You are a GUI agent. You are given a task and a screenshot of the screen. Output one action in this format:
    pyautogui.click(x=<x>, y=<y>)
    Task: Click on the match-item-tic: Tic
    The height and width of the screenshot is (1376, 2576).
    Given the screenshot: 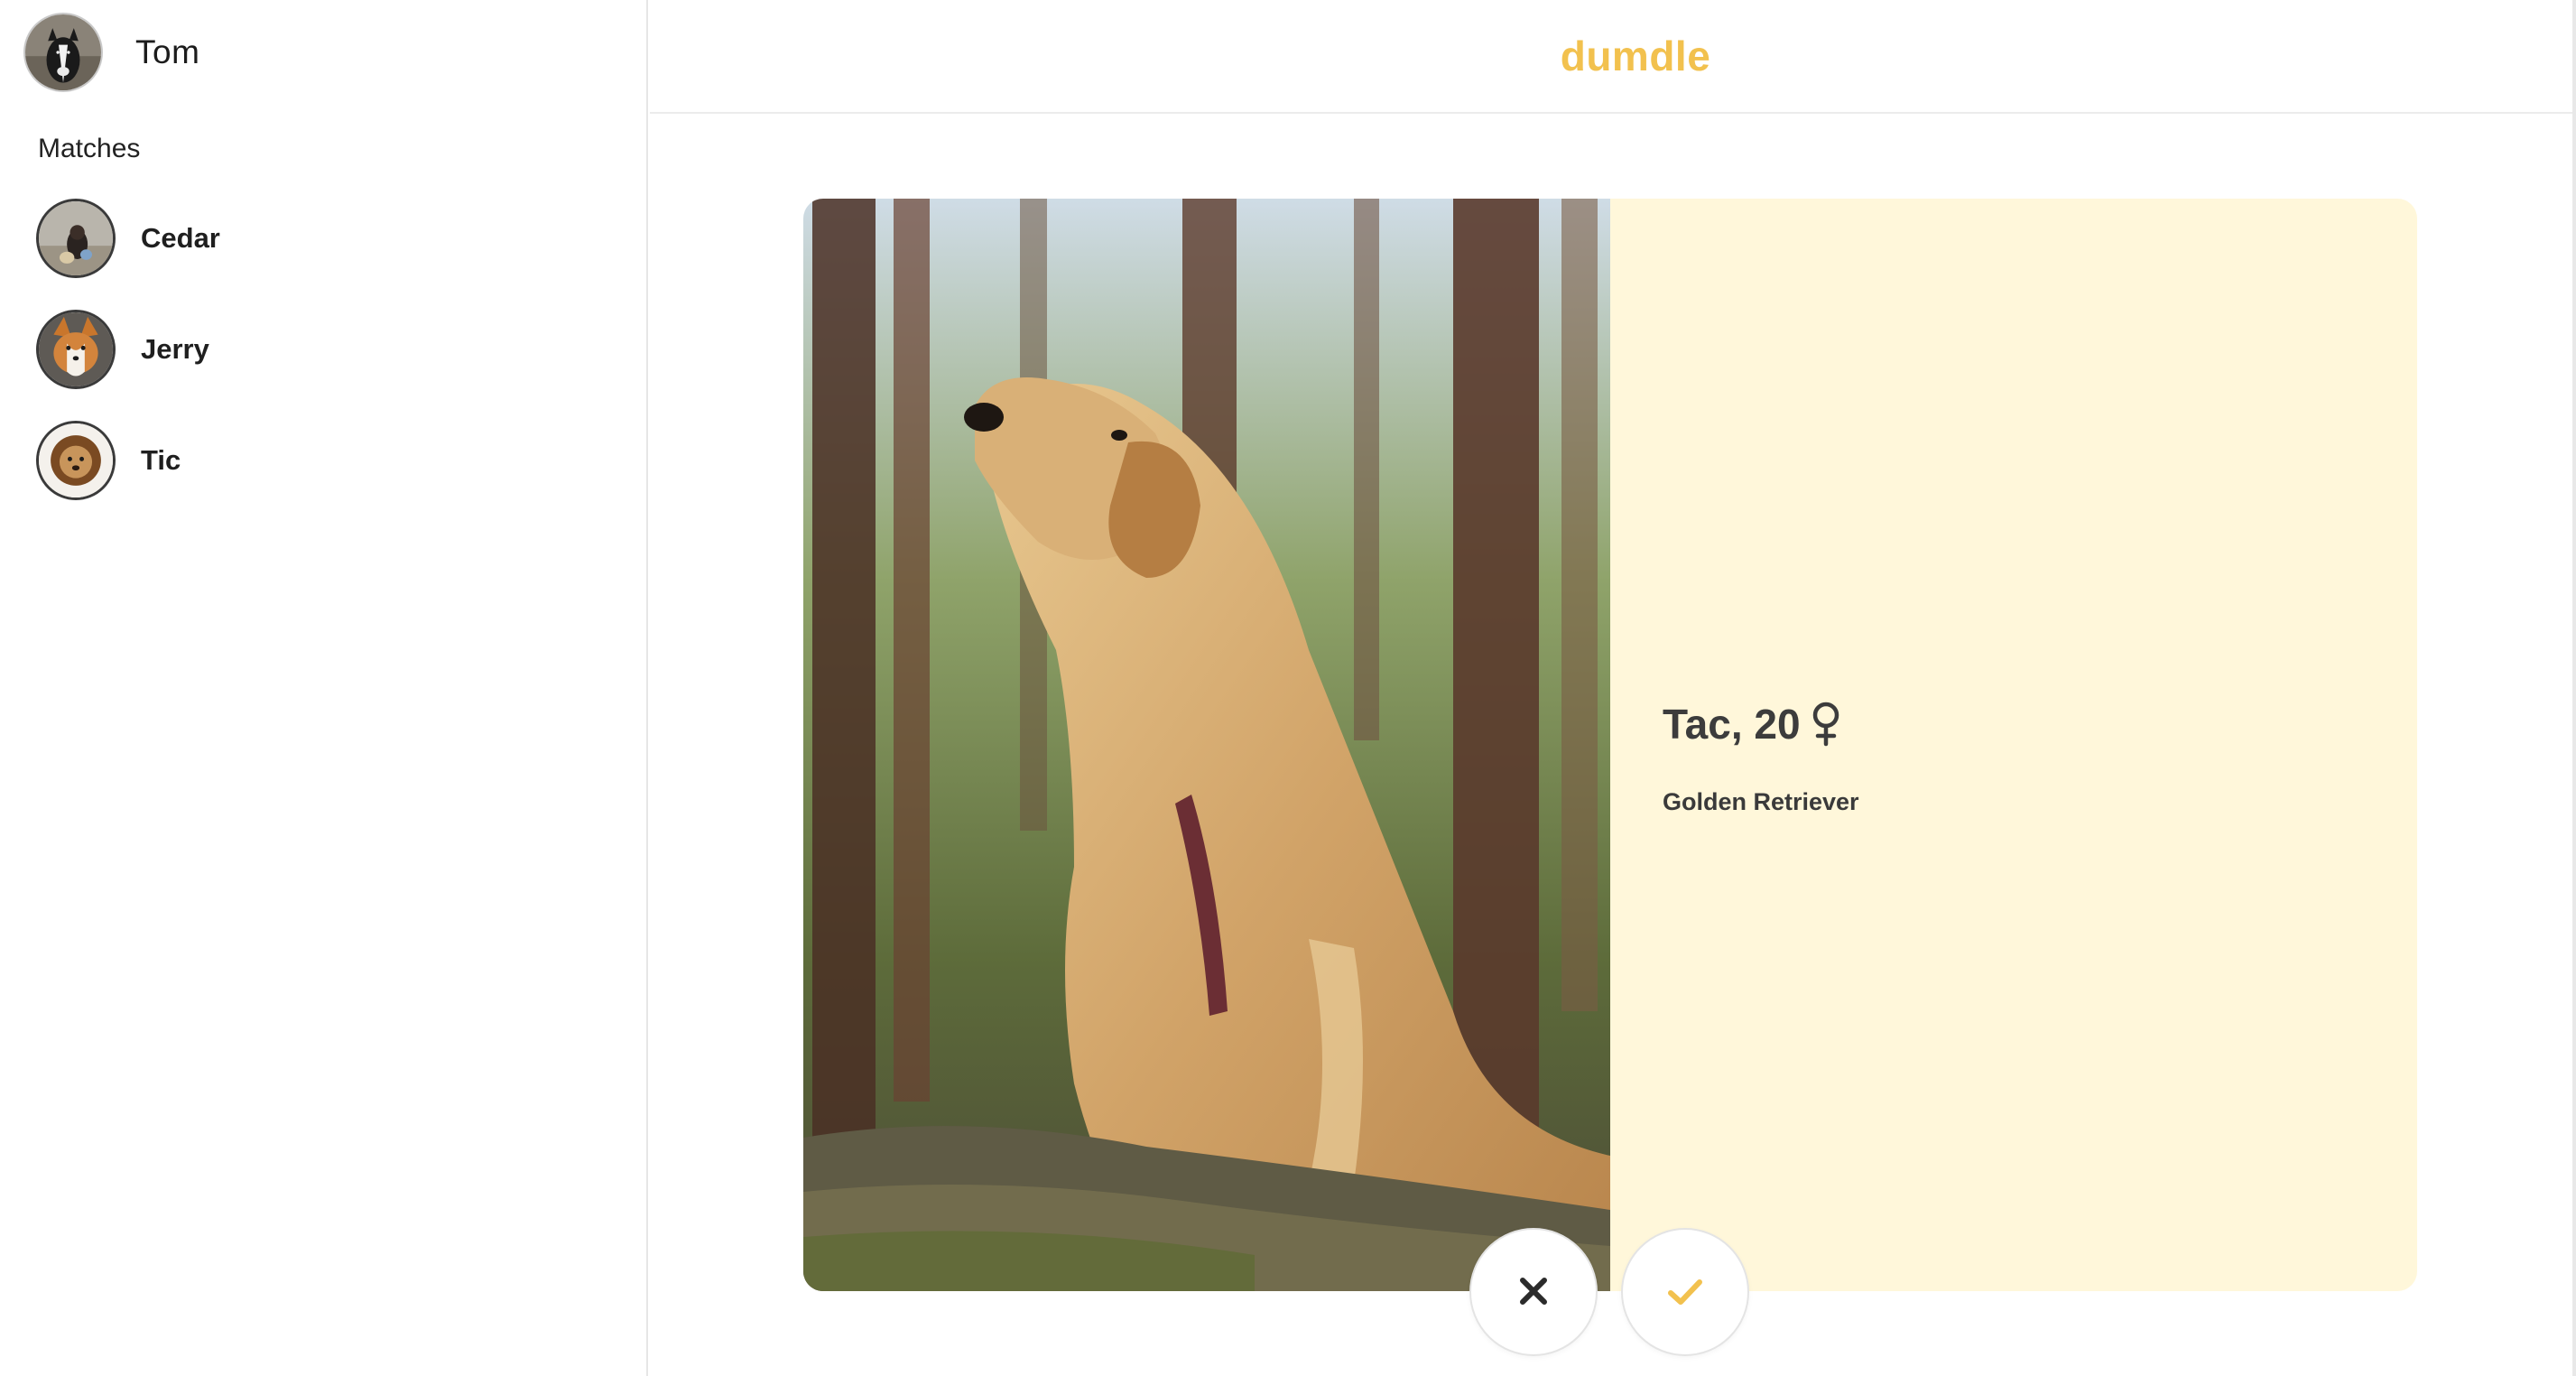 What is the action you would take?
    pyautogui.click(x=128, y=460)
    